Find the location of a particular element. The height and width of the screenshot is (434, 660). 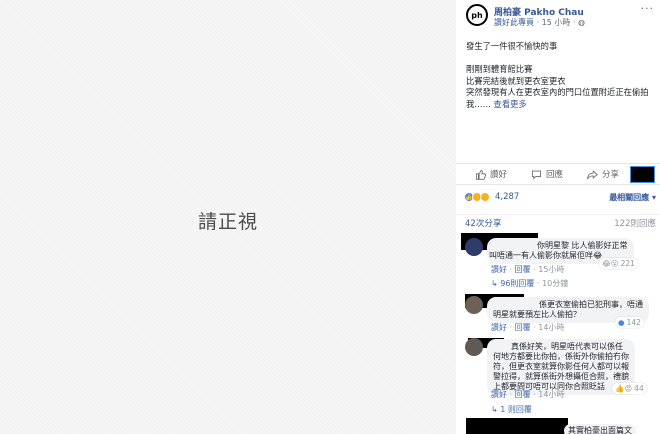

post-line: 剛剛到體育館比賽 is located at coordinates (499, 69).